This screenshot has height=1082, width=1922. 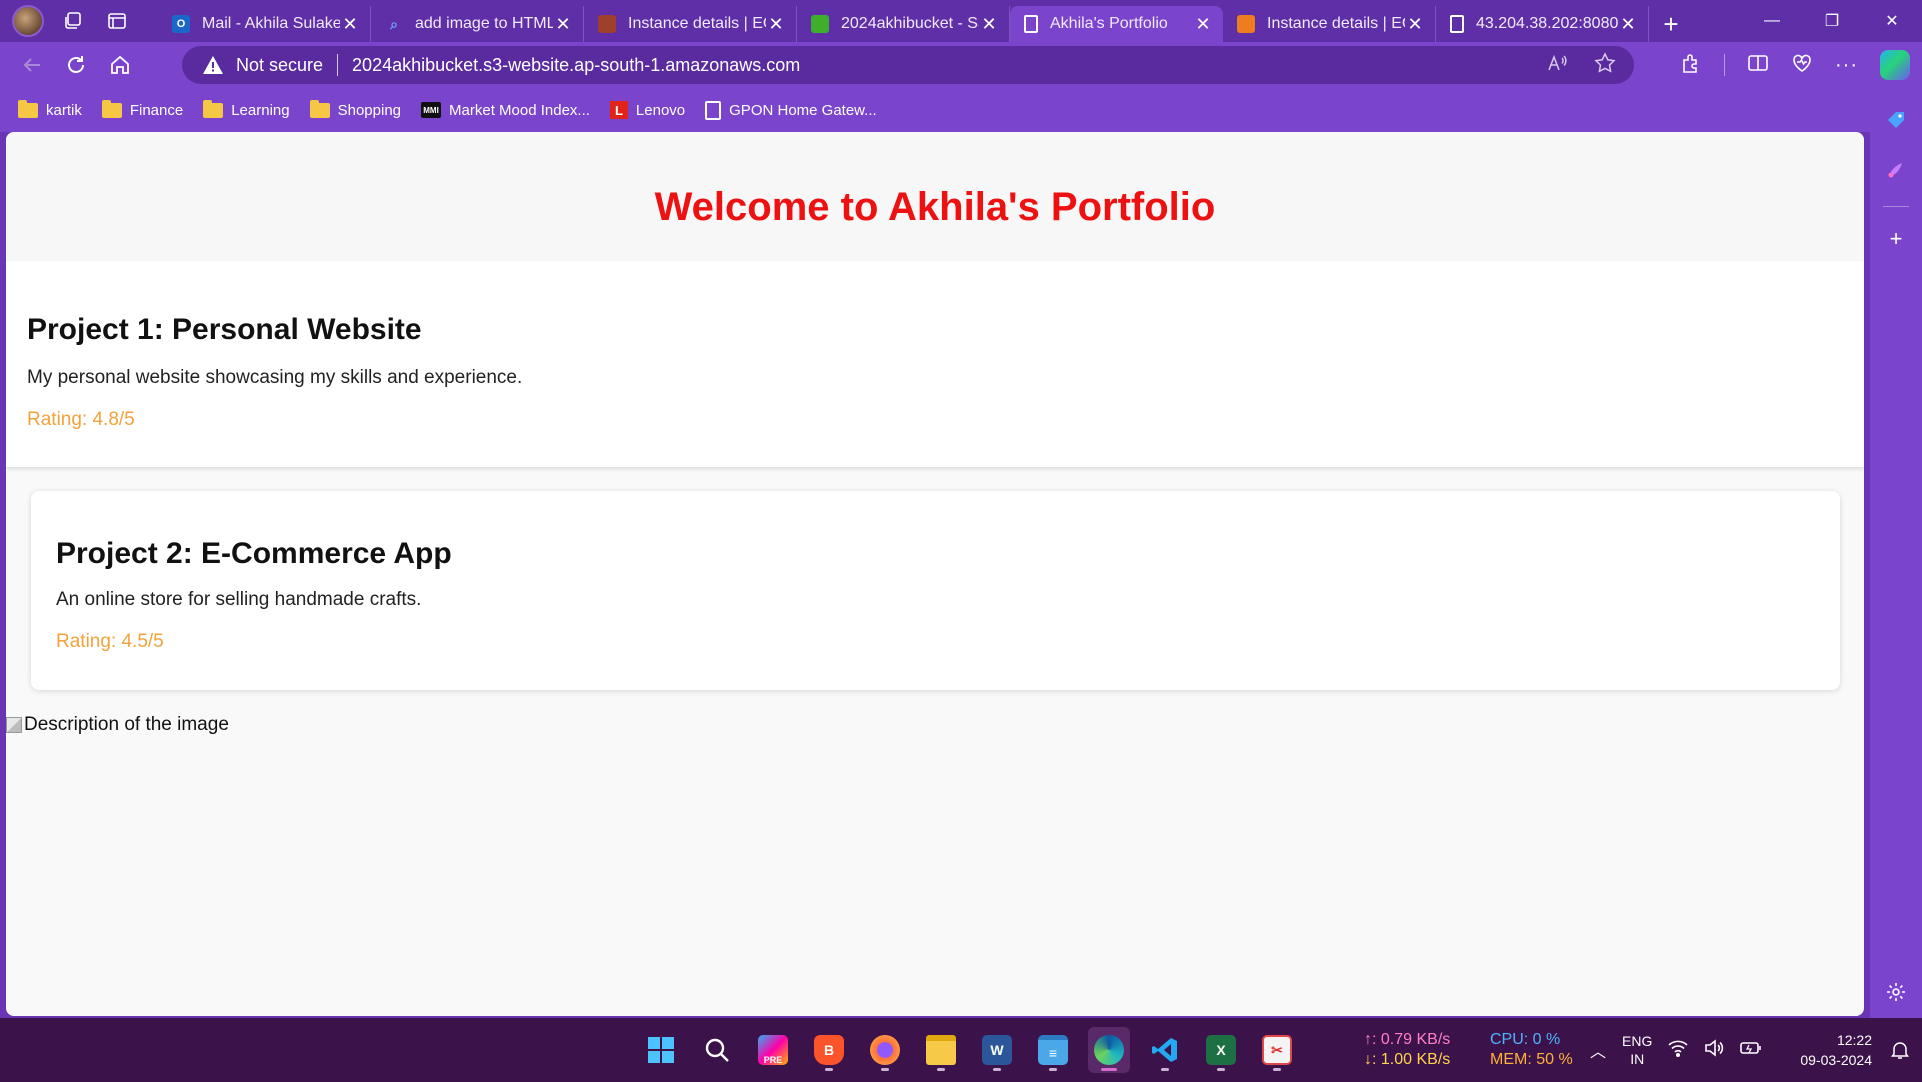 I want to click on folder-icon, so click(x=213, y=108).